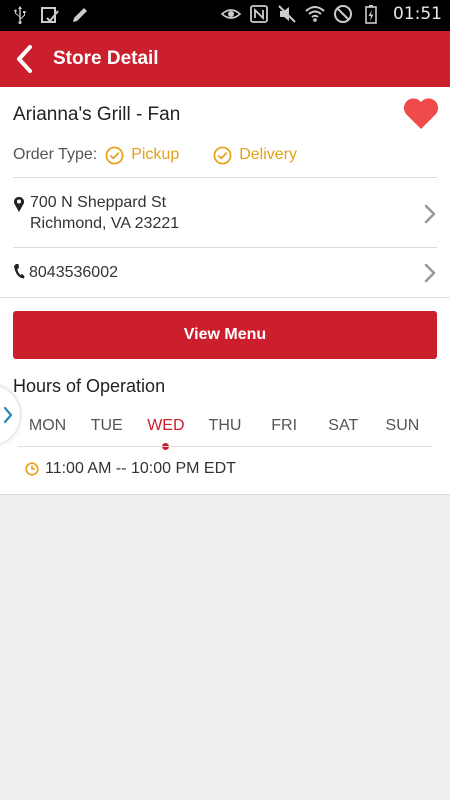  I want to click on day-label: SUN, so click(402, 425).